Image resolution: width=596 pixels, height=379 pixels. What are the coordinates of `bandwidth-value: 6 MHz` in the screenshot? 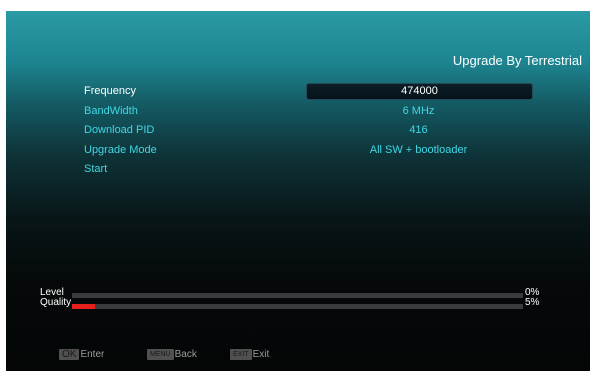 It's located at (418, 111).